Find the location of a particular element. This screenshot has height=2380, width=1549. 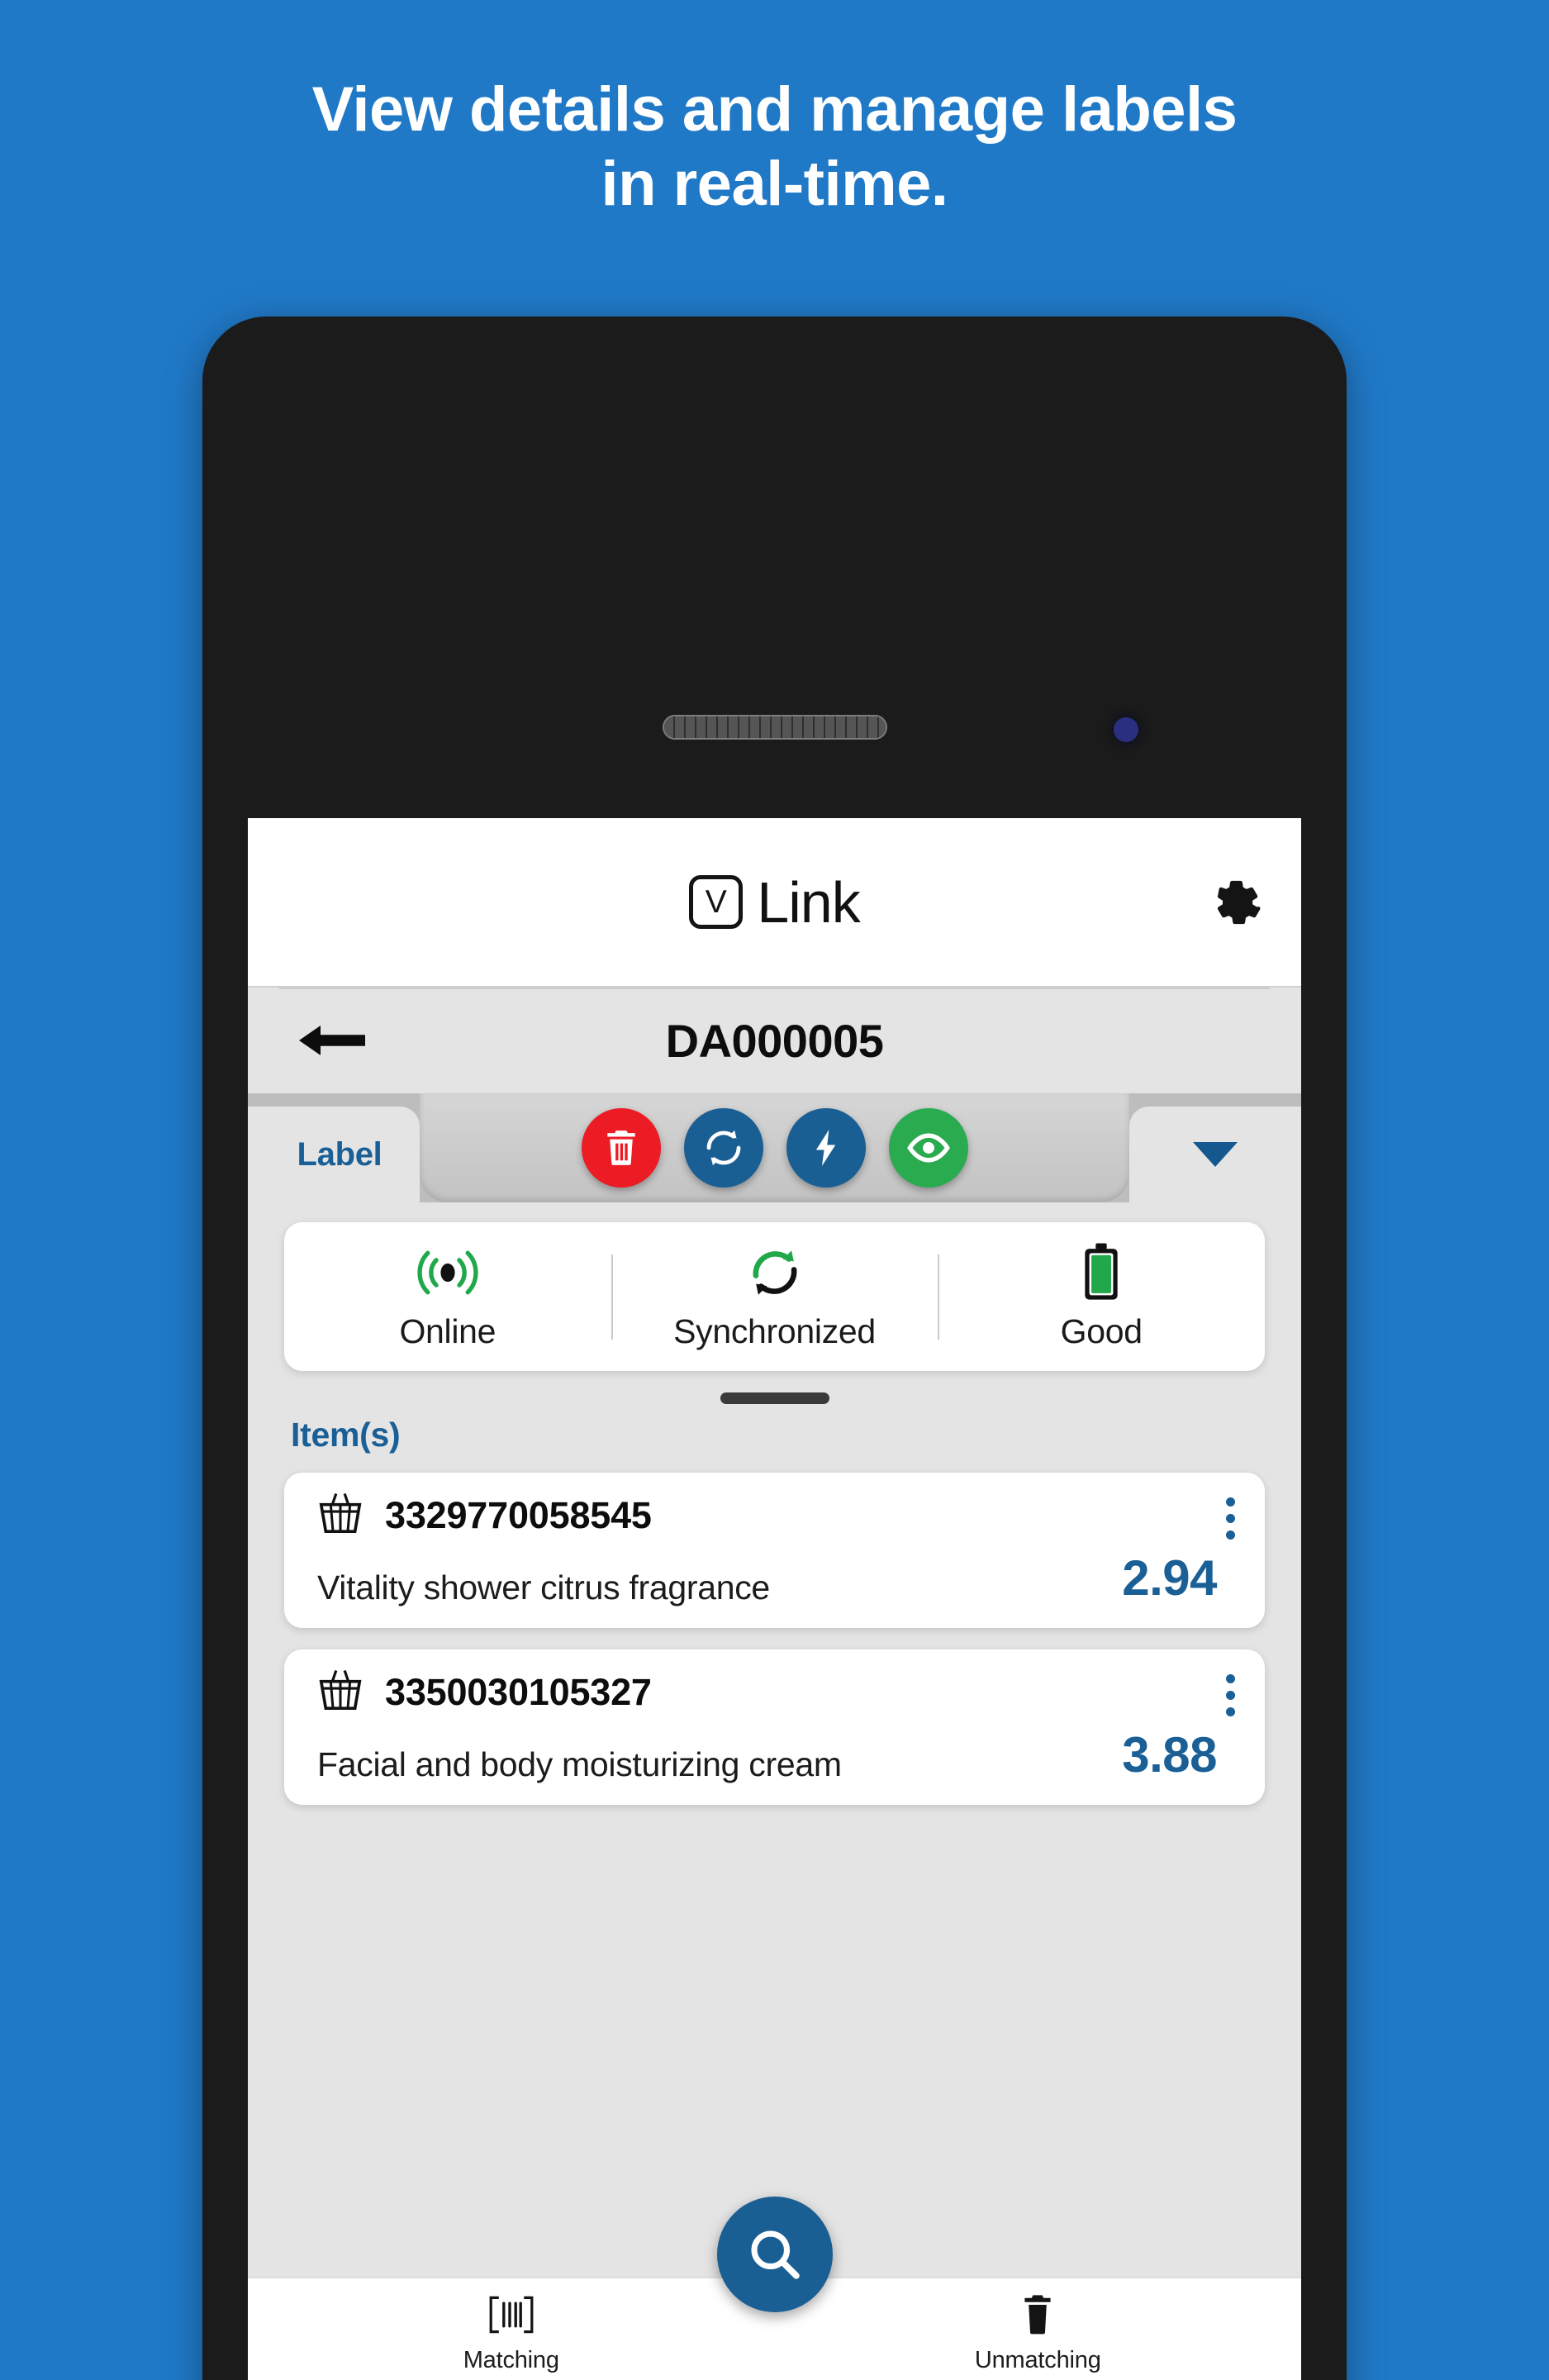

battery-icon is located at coordinates (1101, 1272).